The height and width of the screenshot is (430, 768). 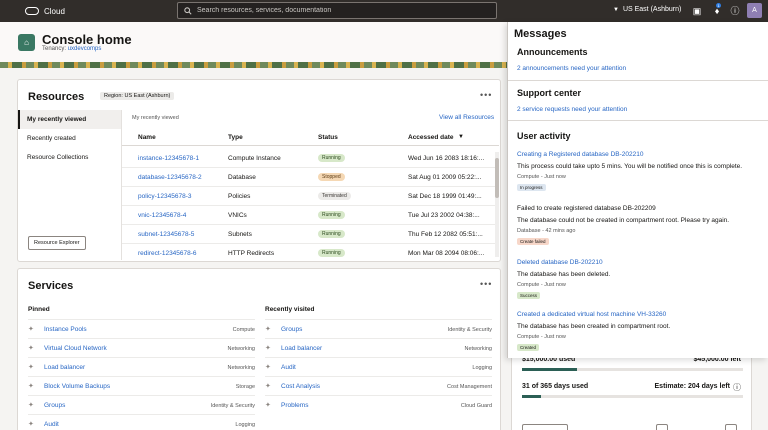 I want to click on service-link: Virtual Cloud Network, so click(x=75, y=348).